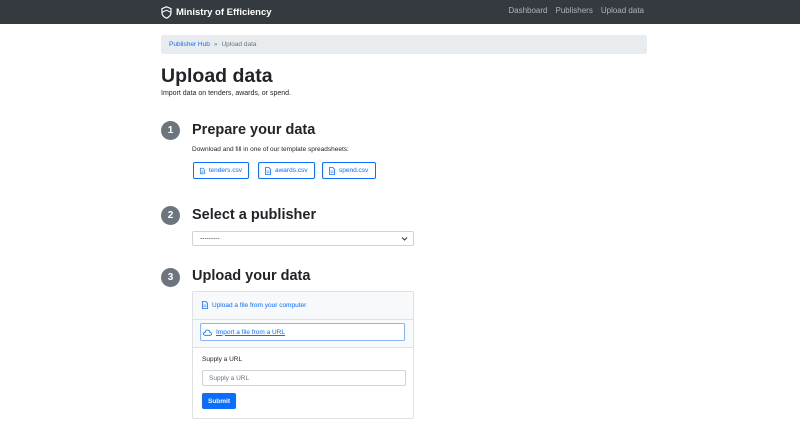 The image size is (800, 423). Describe the element at coordinates (170, 130) in the screenshot. I see `step-1-badge: 1` at that location.